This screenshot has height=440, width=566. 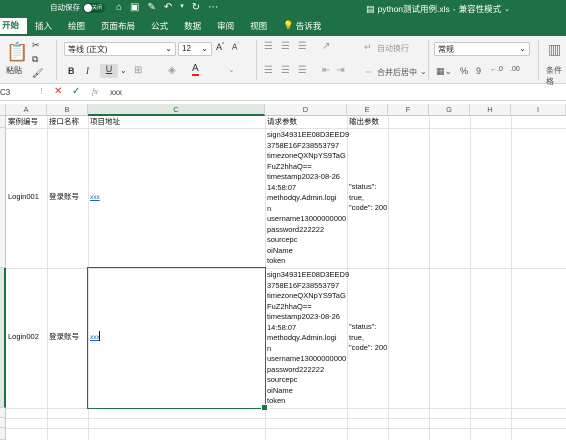 I want to click on tell-me-search: 💡 告诉我, so click(x=302, y=27).